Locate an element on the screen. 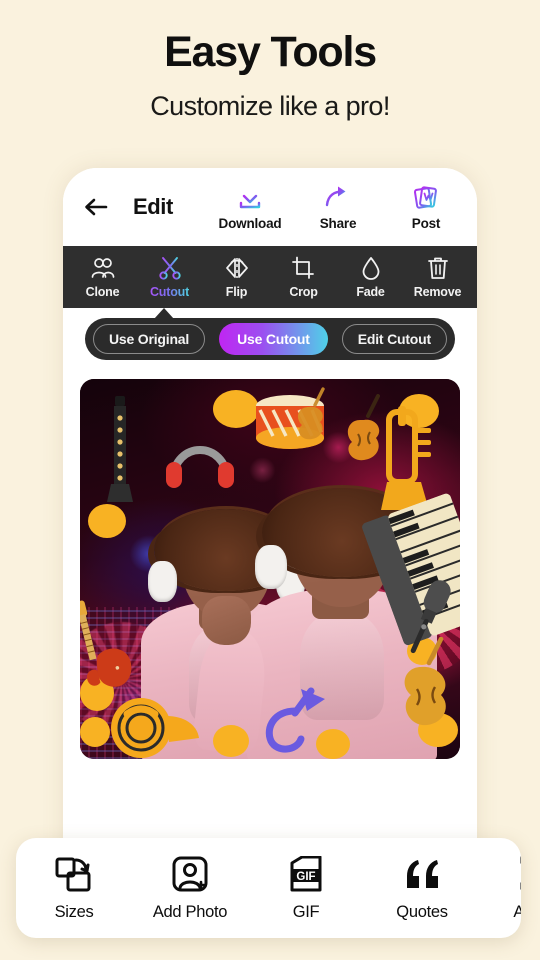 The height and width of the screenshot is (960, 540). bottom-item-add-text: T Add Te is located at coordinates (500, 888).